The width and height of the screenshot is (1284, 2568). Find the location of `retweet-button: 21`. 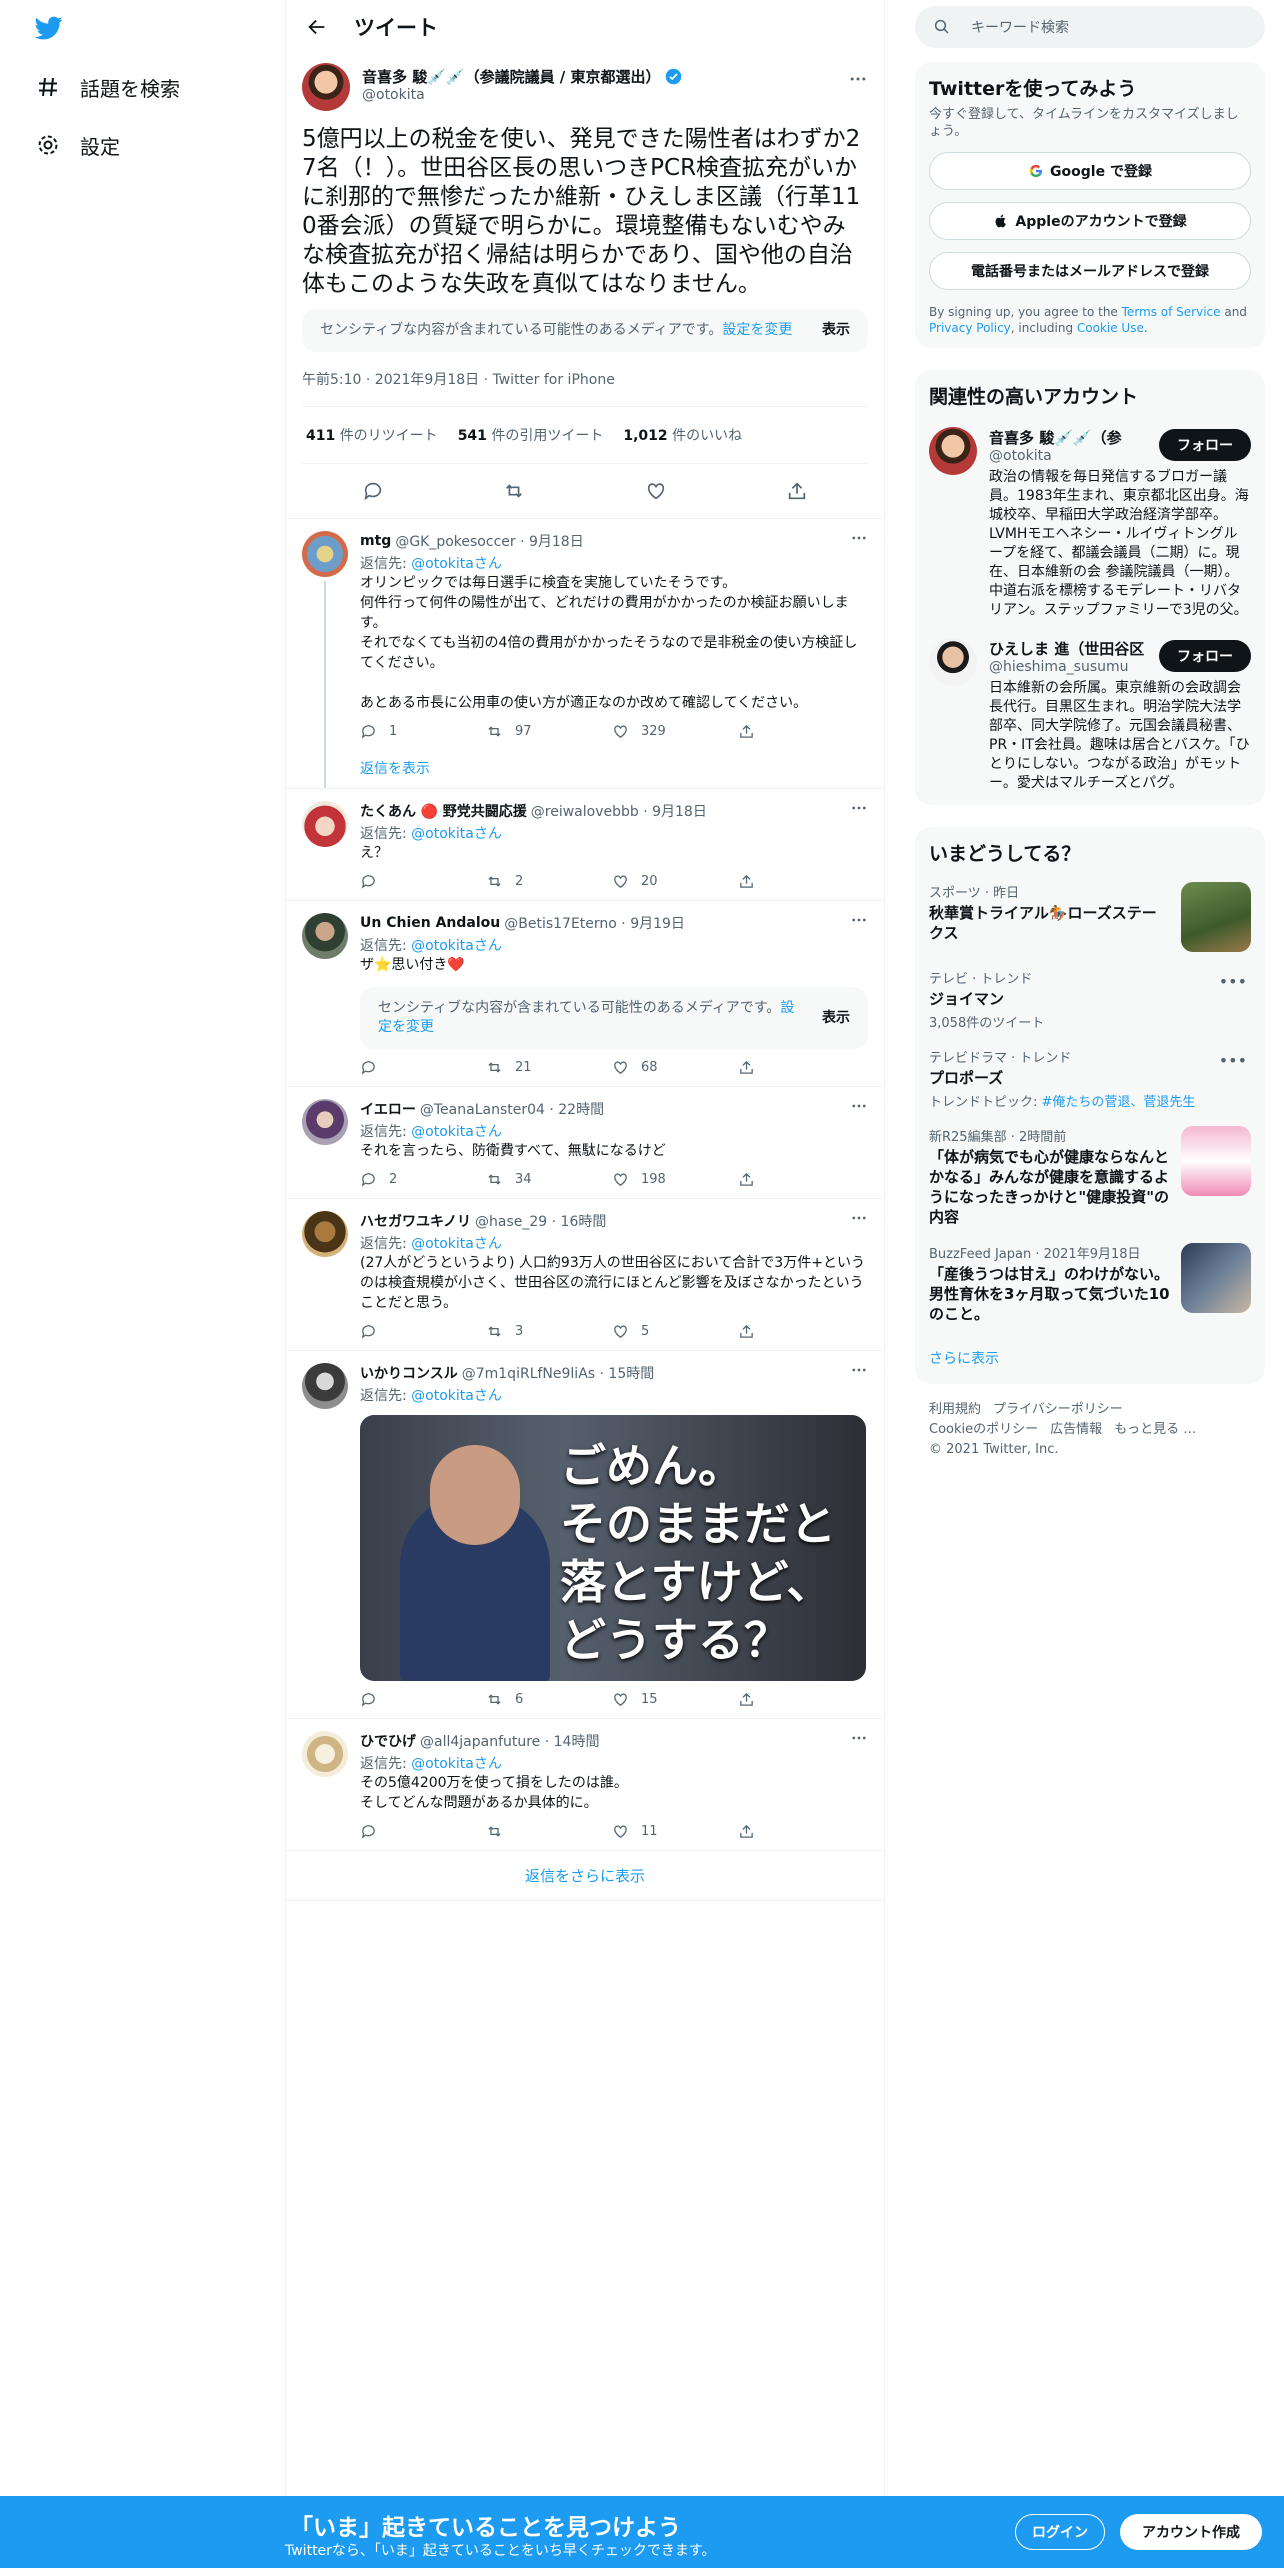

retweet-button: 21 is located at coordinates (549, 1067).